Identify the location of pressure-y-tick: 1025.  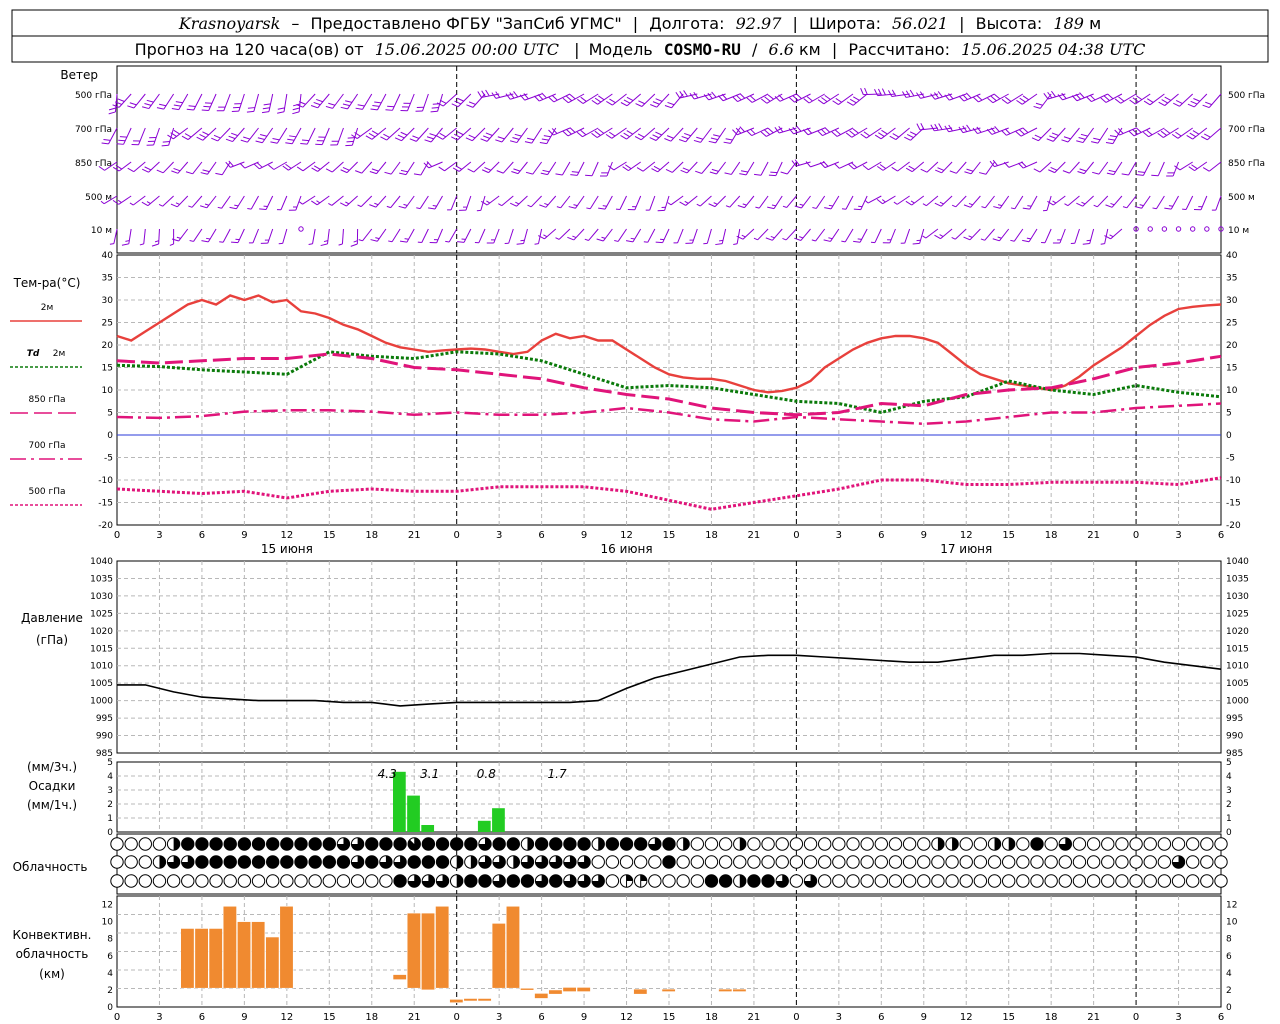
(101, 614).